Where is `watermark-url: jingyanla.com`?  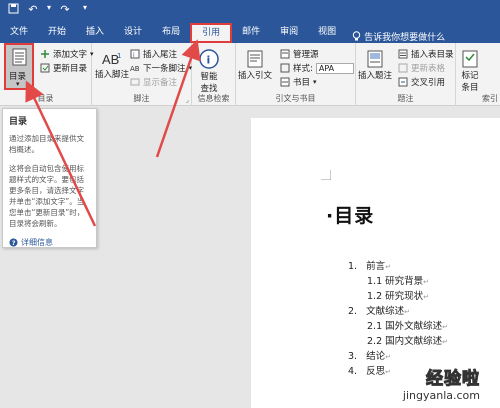
watermark-url: jingyanla.com is located at coordinates (441, 395).